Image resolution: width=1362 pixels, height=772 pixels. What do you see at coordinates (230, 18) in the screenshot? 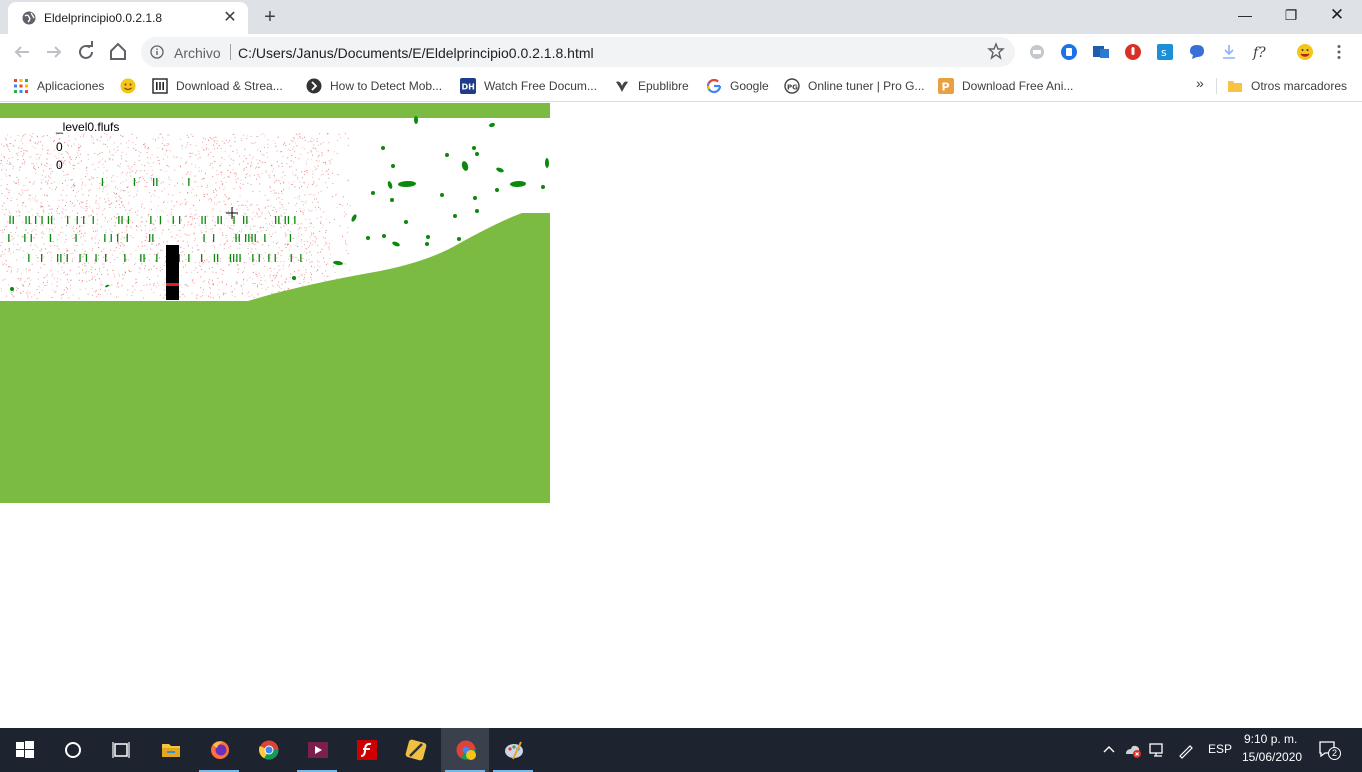
I see `close-tab-icon: ✕` at bounding box center [230, 18].